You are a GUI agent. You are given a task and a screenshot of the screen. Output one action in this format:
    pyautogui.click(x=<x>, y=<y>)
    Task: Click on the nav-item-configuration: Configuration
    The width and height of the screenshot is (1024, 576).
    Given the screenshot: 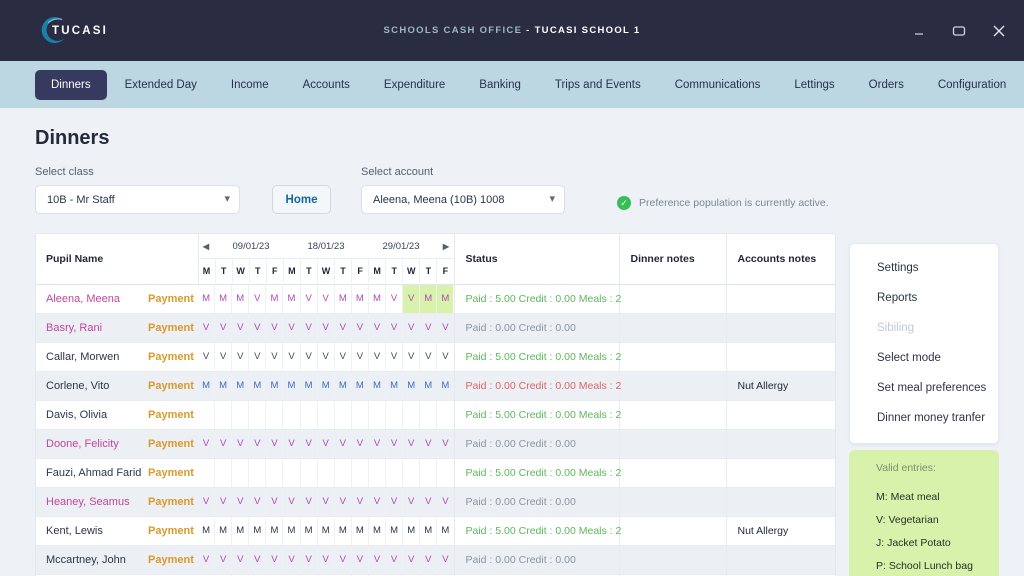 What is the action you would take?
    pyautogui.click(x=972, y=85)
    